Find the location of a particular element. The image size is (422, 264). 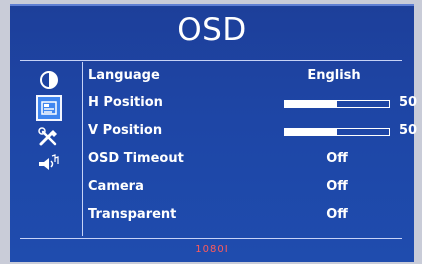

tools-glyph is located at coordinates (47, 136).